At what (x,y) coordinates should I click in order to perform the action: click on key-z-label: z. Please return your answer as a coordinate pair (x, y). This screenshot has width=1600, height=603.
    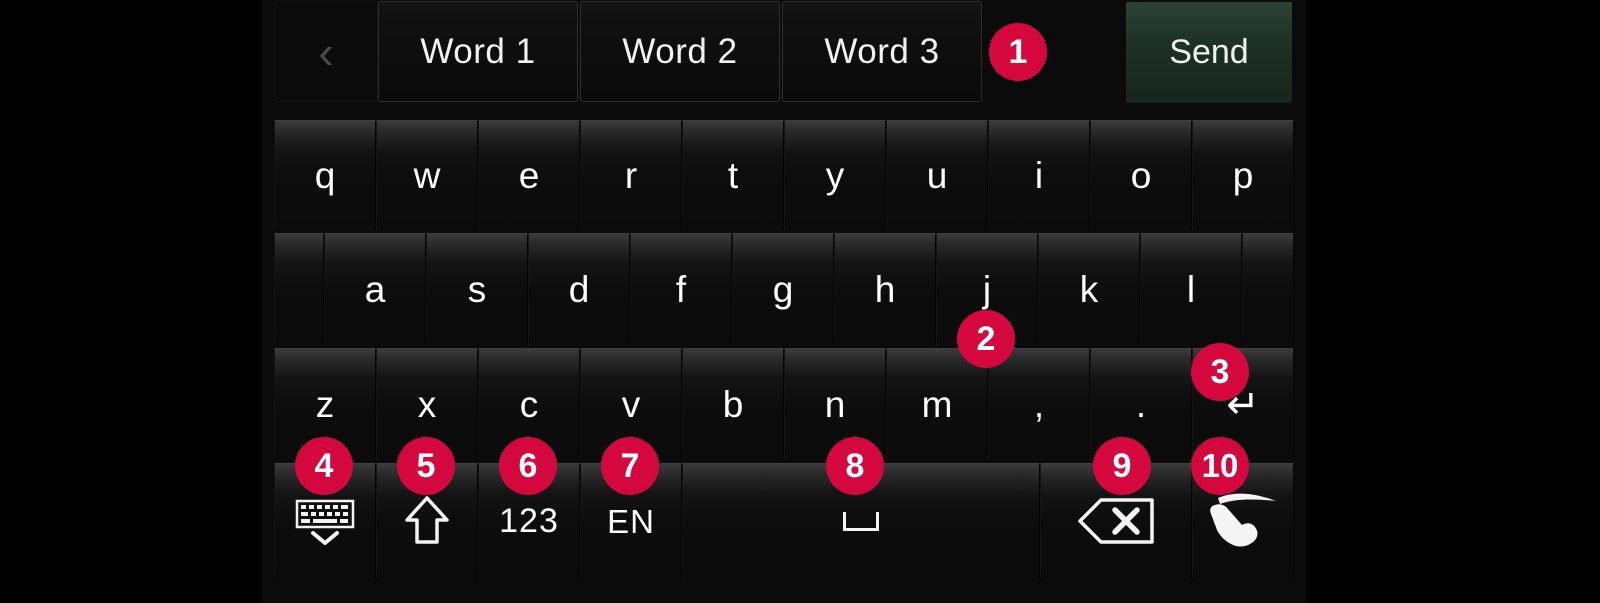
    Looking at the image, I should click on (325, 404).